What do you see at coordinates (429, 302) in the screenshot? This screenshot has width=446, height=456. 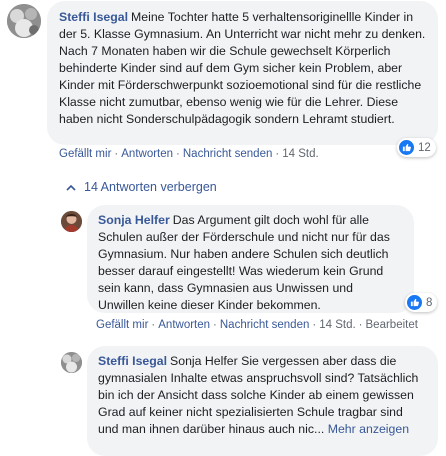 I see `reaction-number: 8` at bounding box center [429, 302].